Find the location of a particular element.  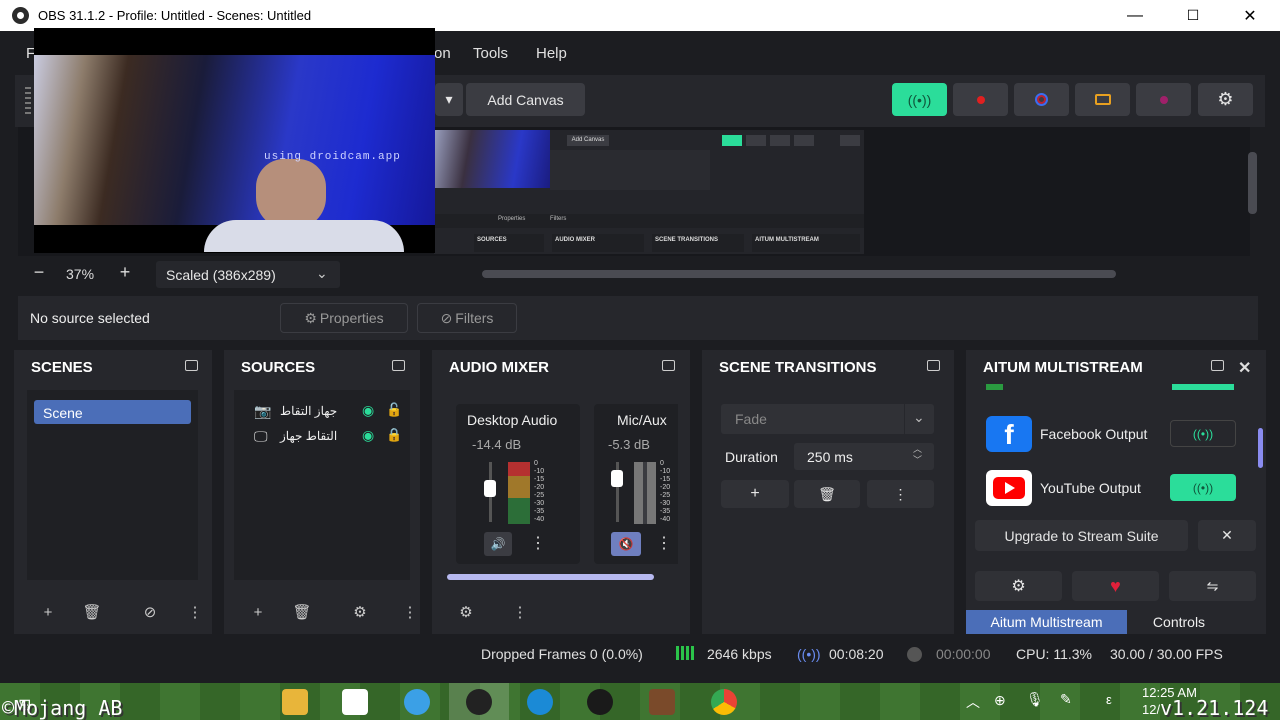

spinner-arrows-icon: ︿ ﹀ is located at coordinates (917, 455).